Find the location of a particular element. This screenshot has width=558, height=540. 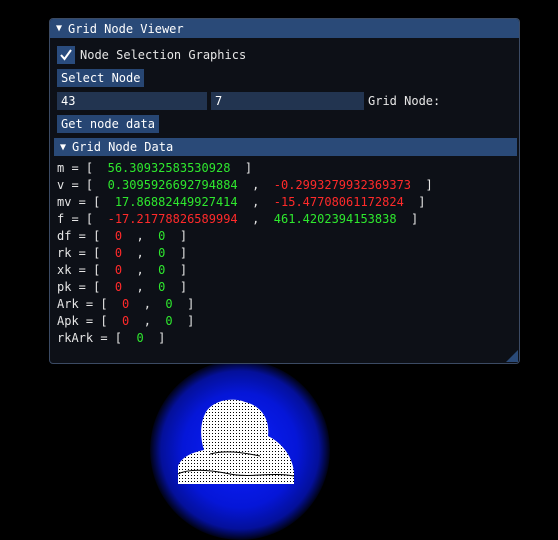

grid-node-data-header: ▼ Grid Node Data is located at coordinates (285, 147).